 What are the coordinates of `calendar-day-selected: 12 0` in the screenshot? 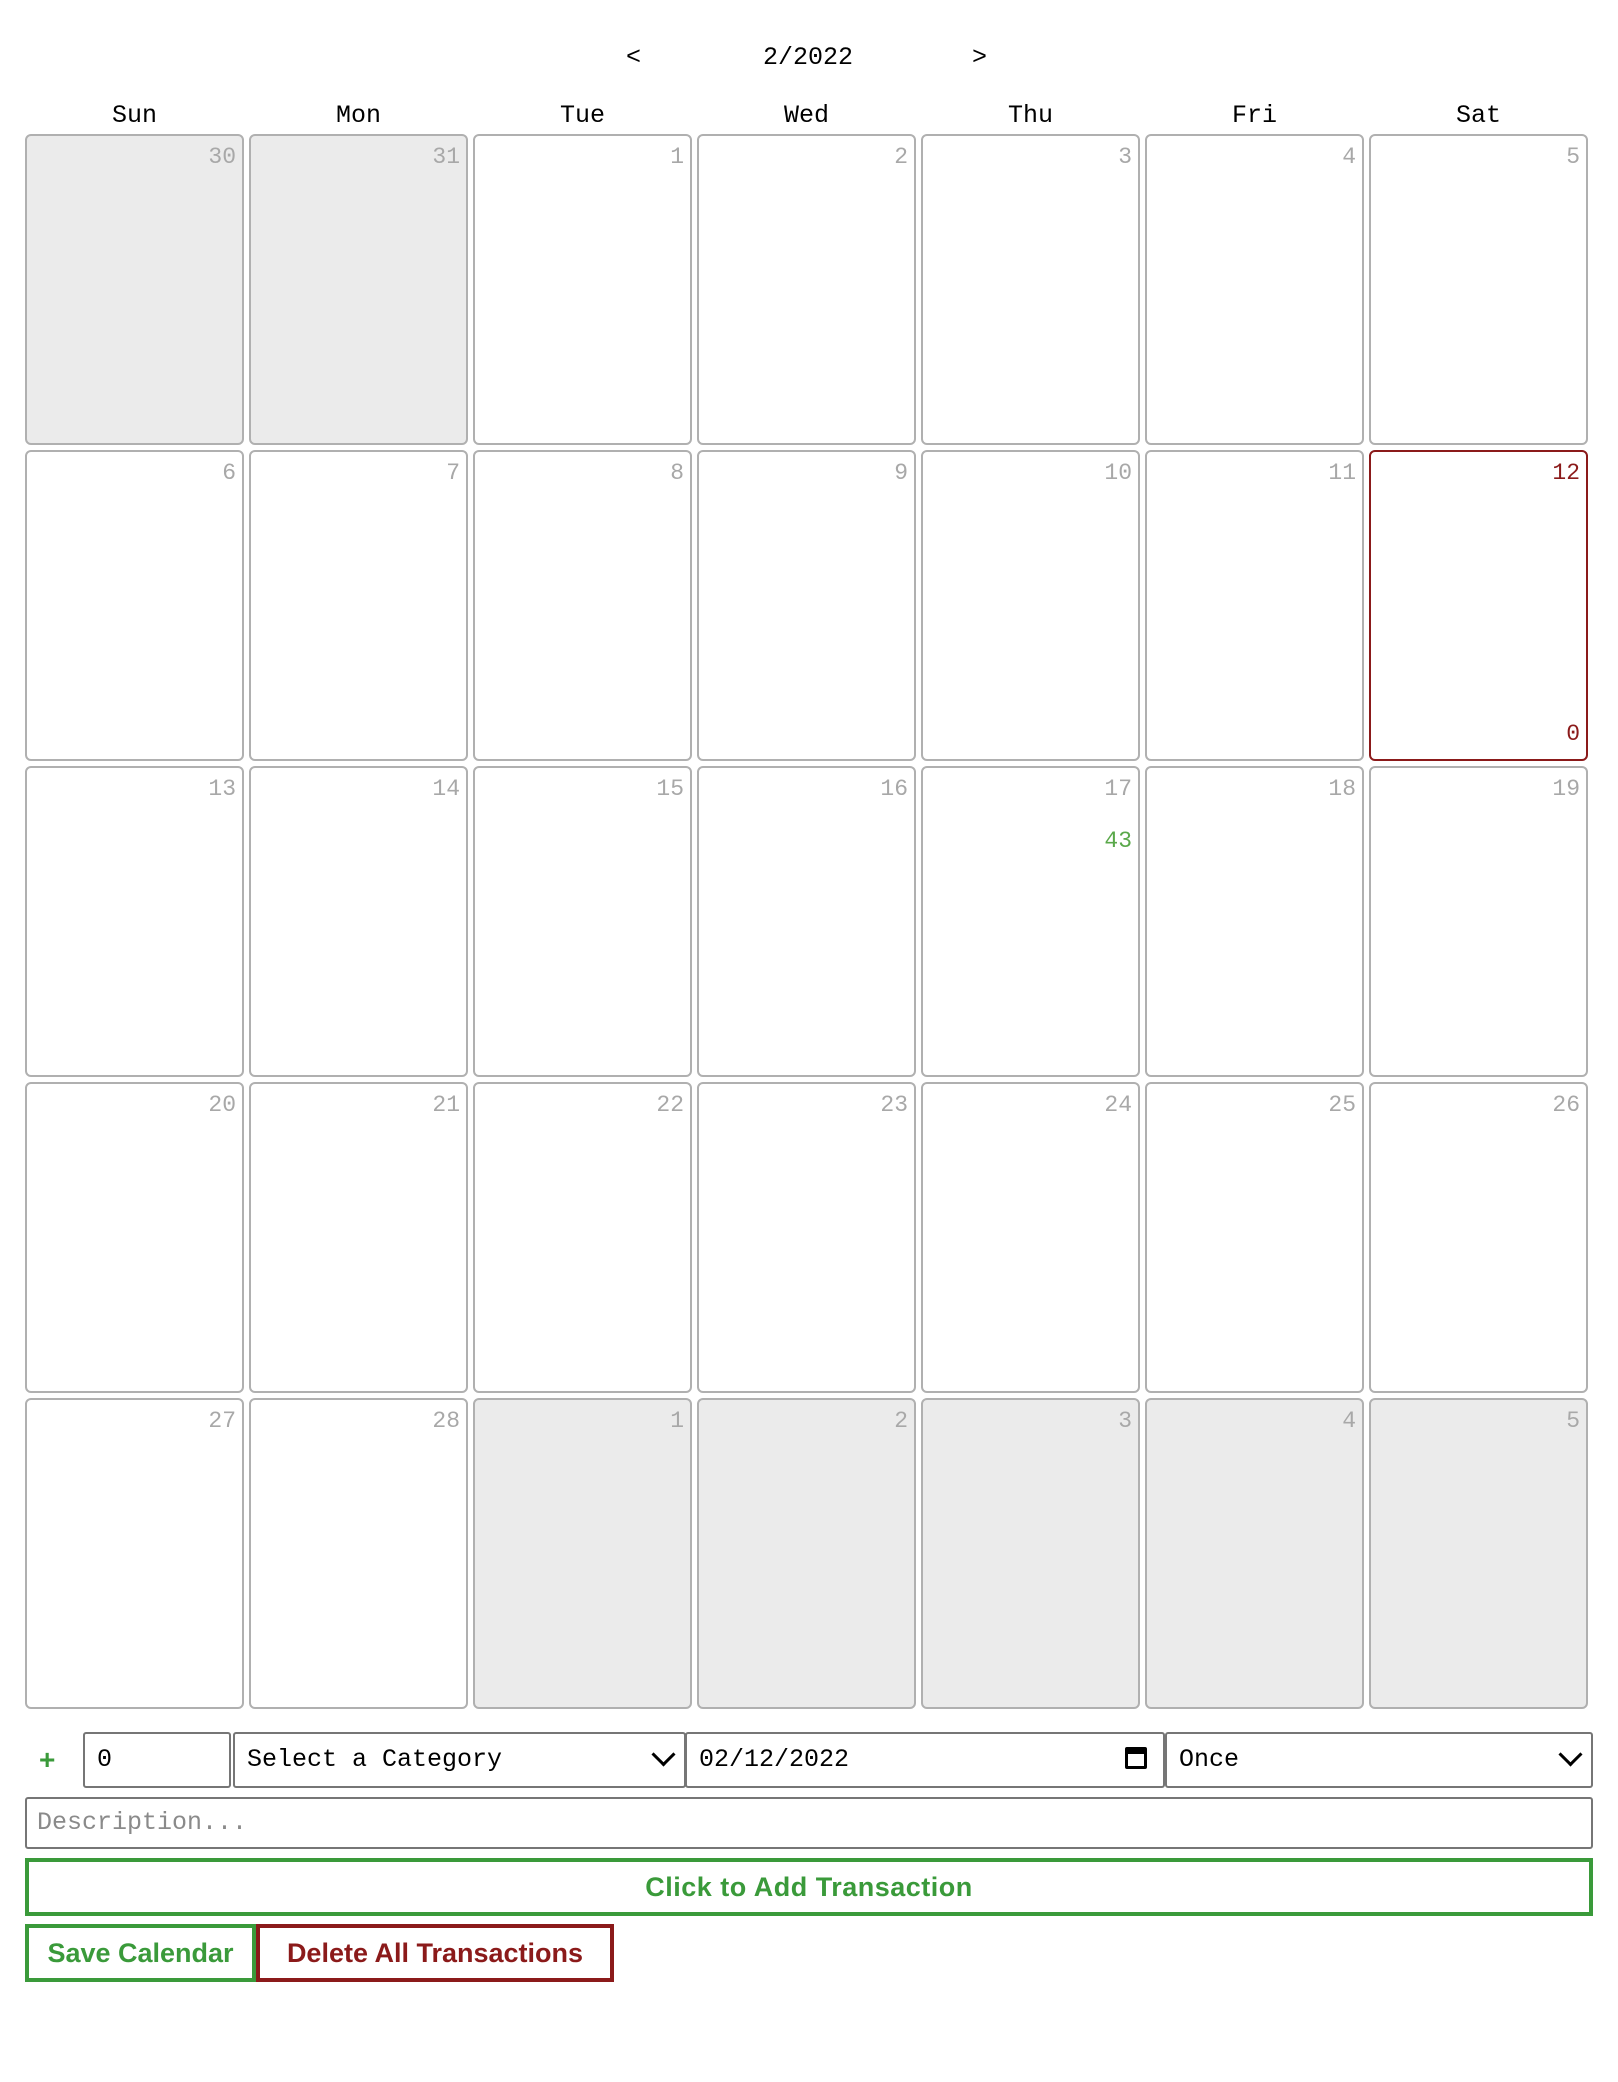 It's located at (1478, 605).